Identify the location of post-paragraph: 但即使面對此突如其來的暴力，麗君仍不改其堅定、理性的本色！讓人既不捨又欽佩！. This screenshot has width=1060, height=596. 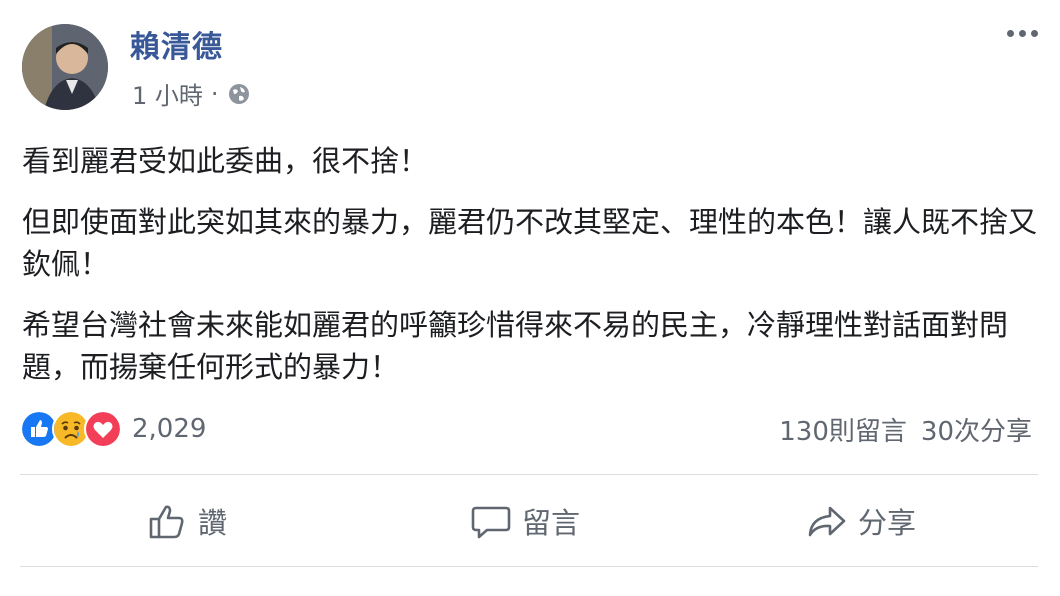
(530, 243).